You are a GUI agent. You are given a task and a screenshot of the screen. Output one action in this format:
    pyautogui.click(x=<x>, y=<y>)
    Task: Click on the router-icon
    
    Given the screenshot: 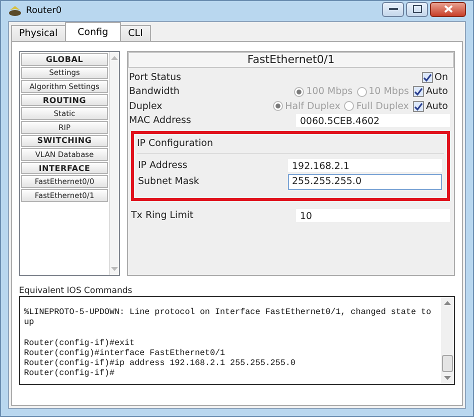 What is the action you would take?
    pyautogui.click(x=15, y=11)
    